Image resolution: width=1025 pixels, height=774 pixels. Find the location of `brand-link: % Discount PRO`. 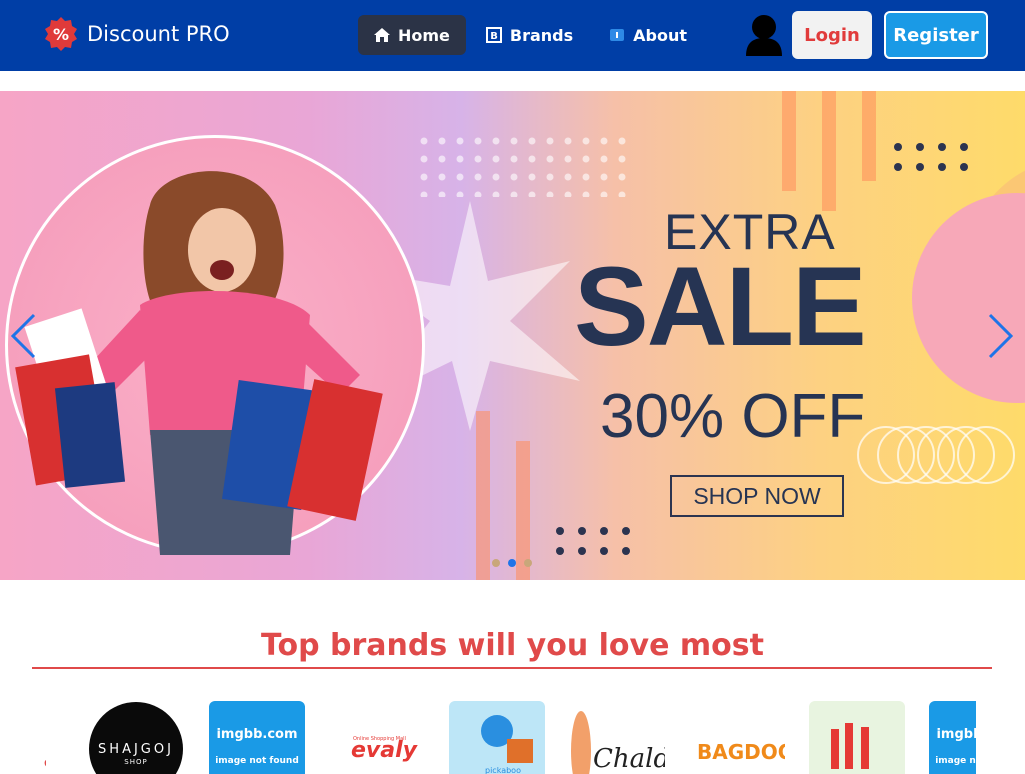

brand-link: % Discount PRO is located at coordinates (136, 34).